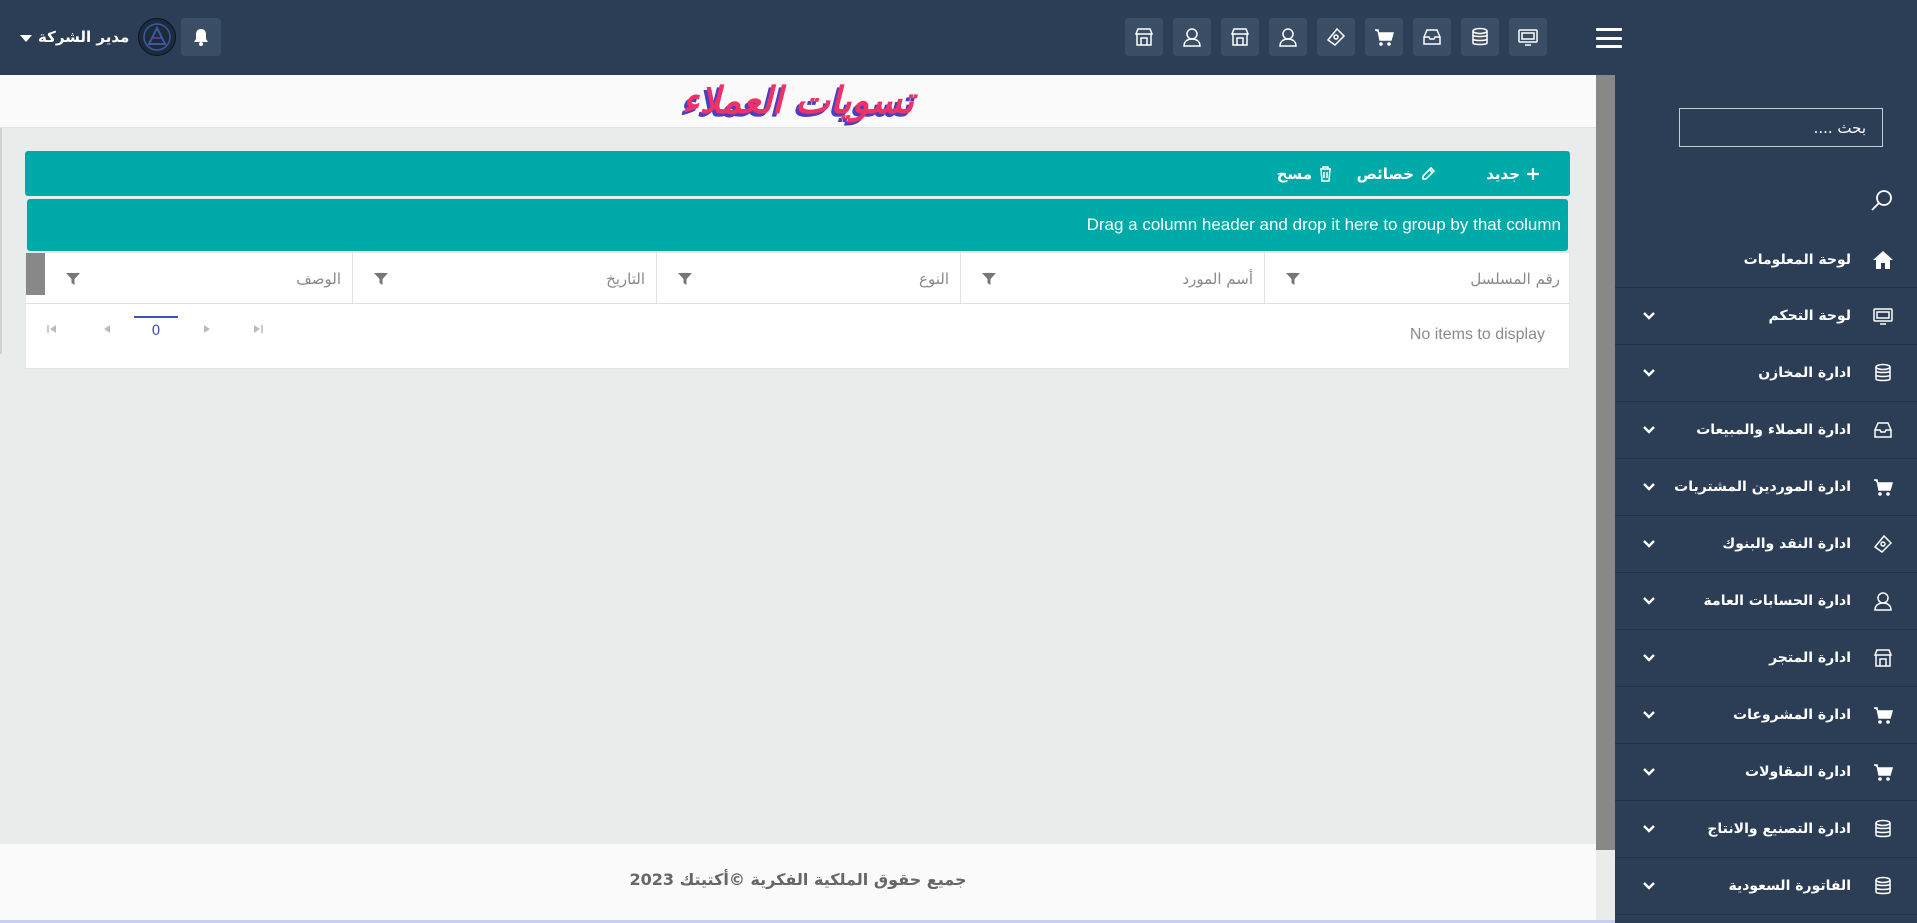 This screenshot has width=1917, height=923. I want to click on sidebar-item-suppliers-purchases: ادارة الموردين المشتريات, so click(1766, 487).